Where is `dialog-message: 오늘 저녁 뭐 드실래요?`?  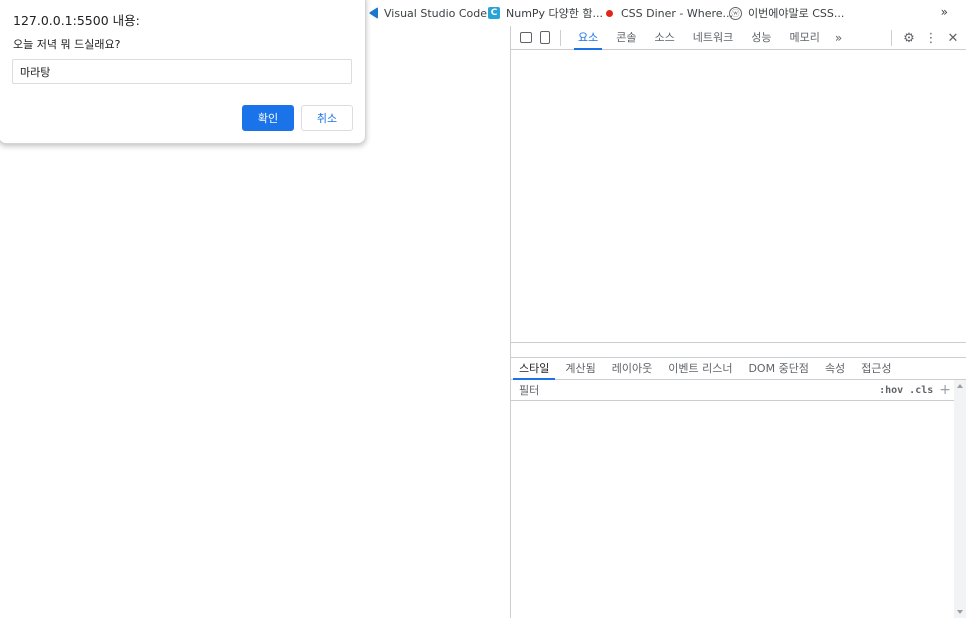 dialog-message: 오늘 저녁 뭐 드실래요? is located at coordinates (67, 44).